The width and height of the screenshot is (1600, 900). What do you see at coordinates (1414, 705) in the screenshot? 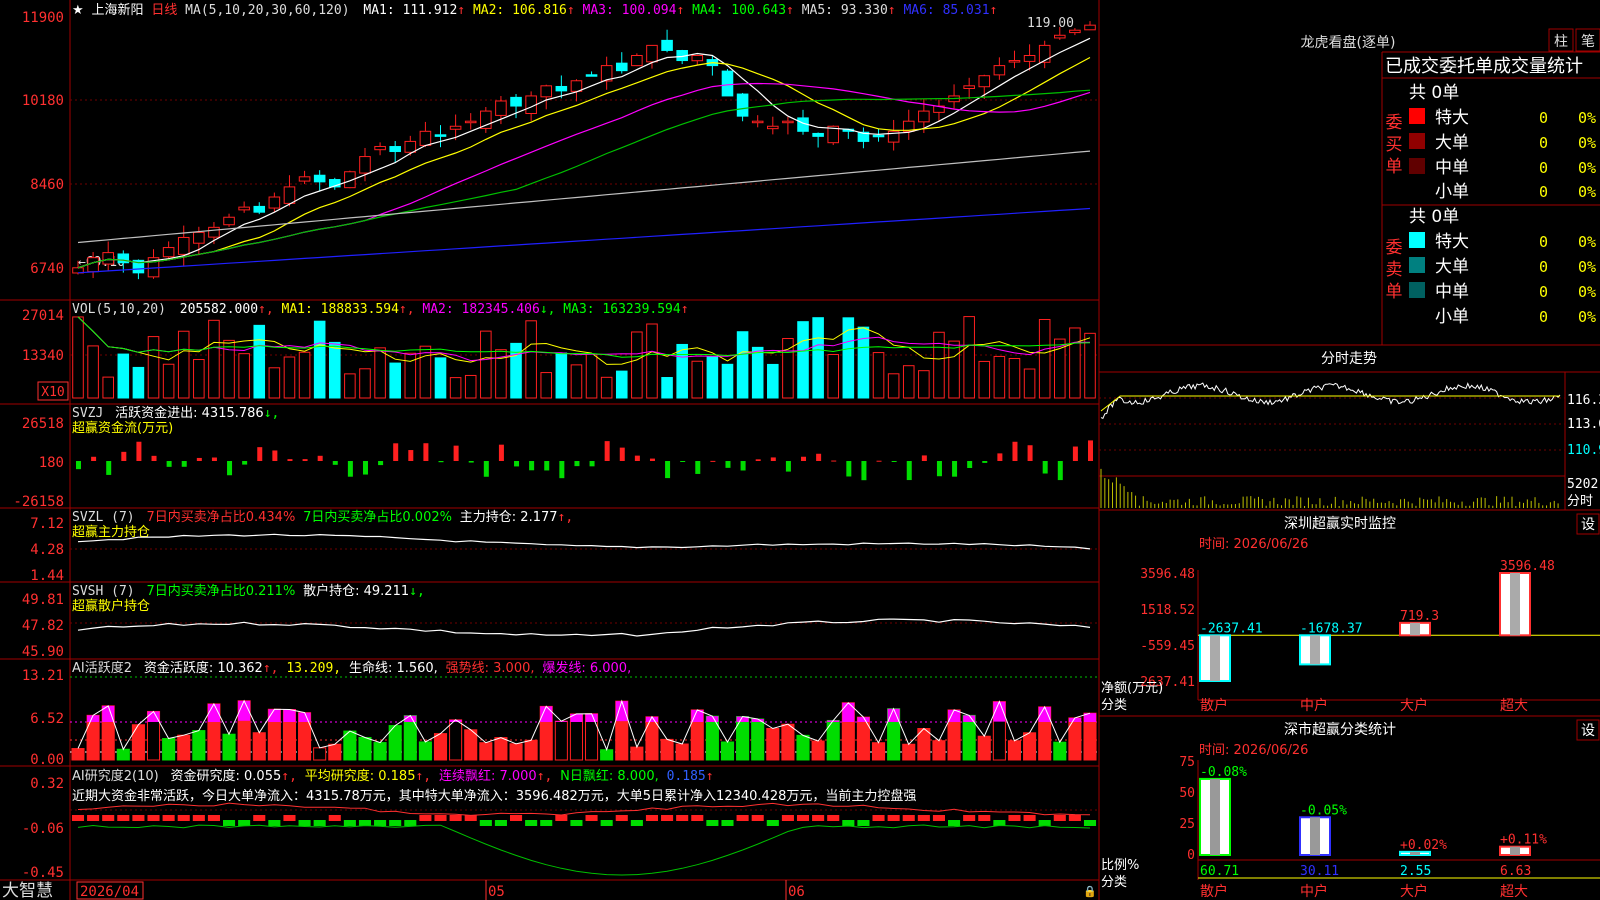
I see `sz-monitor-category-label: 大户` at bounding box center [1414, 705].